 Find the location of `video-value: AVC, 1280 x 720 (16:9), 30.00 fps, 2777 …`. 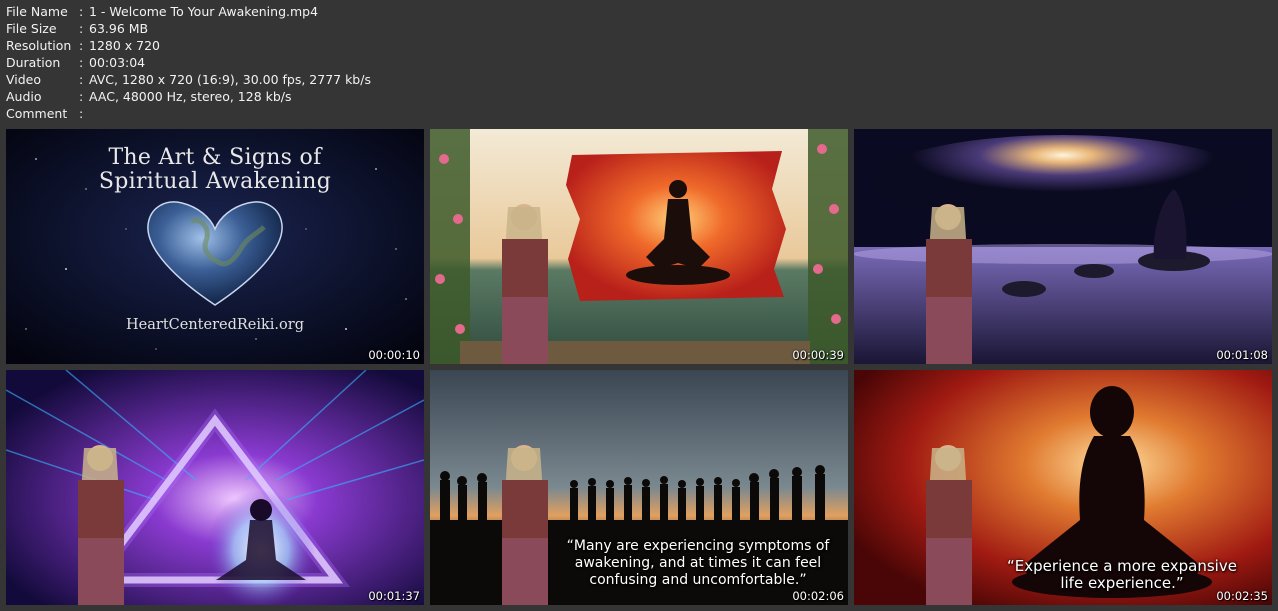

video-value: AVC, 1280 x 720 (16:9), 30.00 fps, 2777 … is located at coordinates (230, 79).